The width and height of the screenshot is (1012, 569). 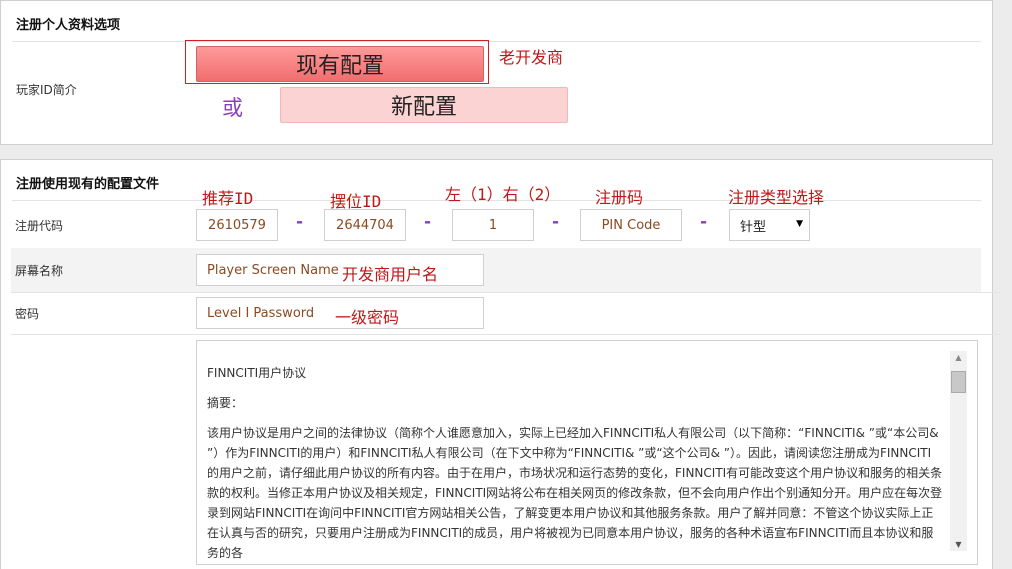 What do you see at coordinates (367, 317) in the screenshot?
I see `annotation-level1-password: 一级密码` at bounding box center [367, 317].